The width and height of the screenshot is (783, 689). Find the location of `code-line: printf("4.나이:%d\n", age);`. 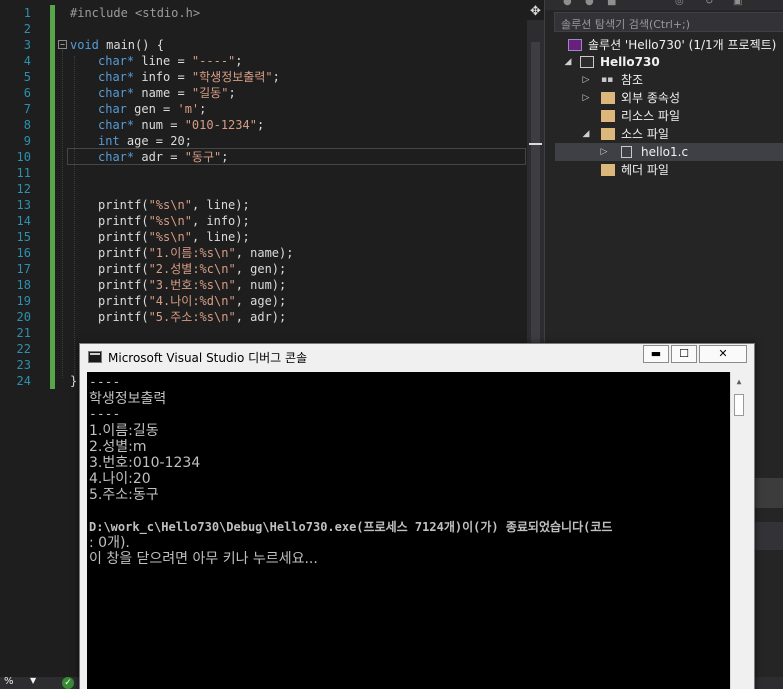

code-line: printf("4.나이:%d\n", age); is located at coordinates (192, 301).